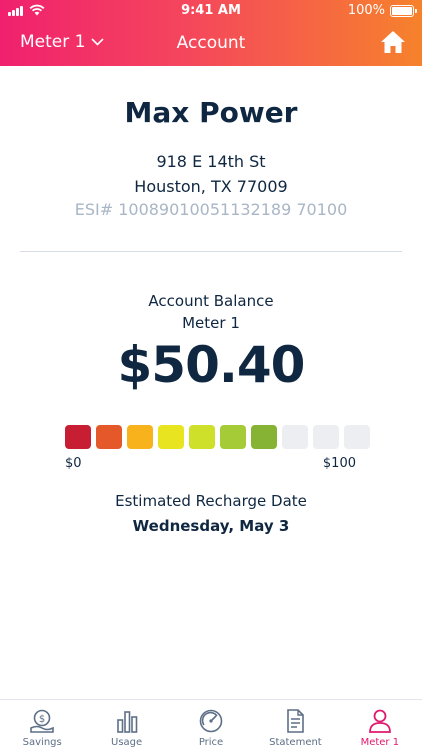 This screenshot has width=422, height=750. Describe the element at coordinates (296, 721) in the screenshot. I see `statement-icon` at that location.